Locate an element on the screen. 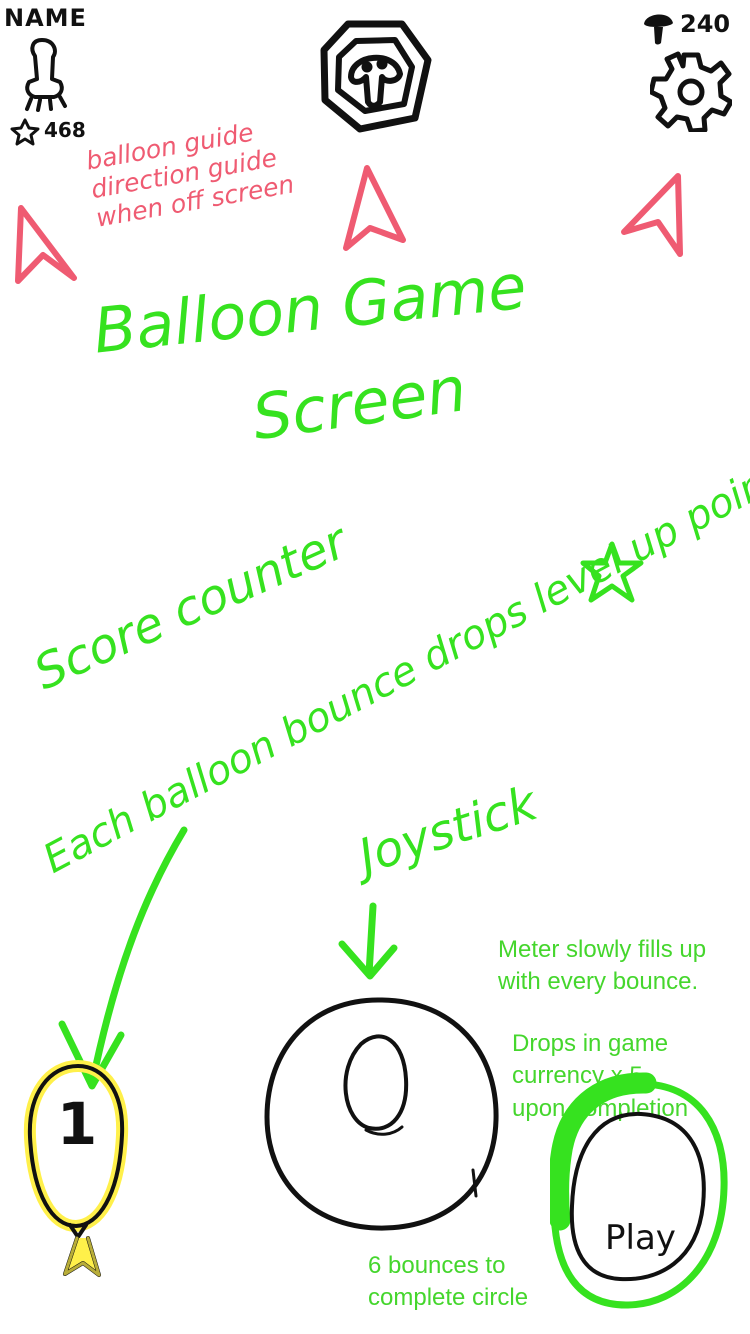 The image size is (750, 1334). score-counter-value: 1 is located at coordinates (77, 1124).